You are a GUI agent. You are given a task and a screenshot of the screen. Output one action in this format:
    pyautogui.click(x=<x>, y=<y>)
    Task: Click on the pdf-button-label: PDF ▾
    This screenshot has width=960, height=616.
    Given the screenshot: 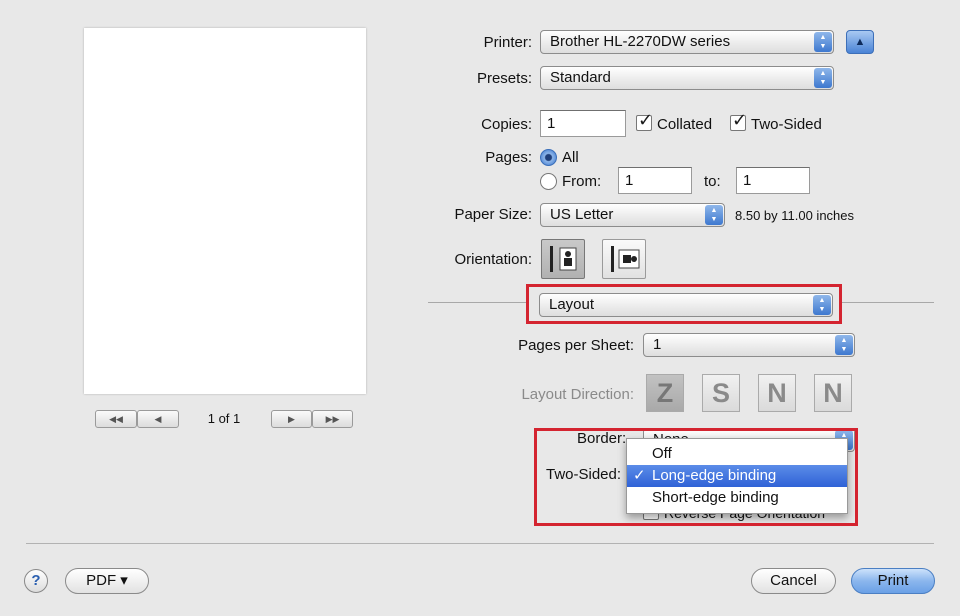 What is the action you would take?
    pyautogui.click(x=107, y=580)
    